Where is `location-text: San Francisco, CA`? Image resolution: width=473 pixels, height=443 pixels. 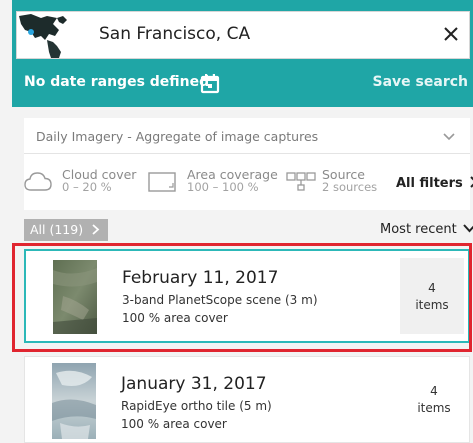
location-text: San Francisco, CA is located at coordinates (175, 34).